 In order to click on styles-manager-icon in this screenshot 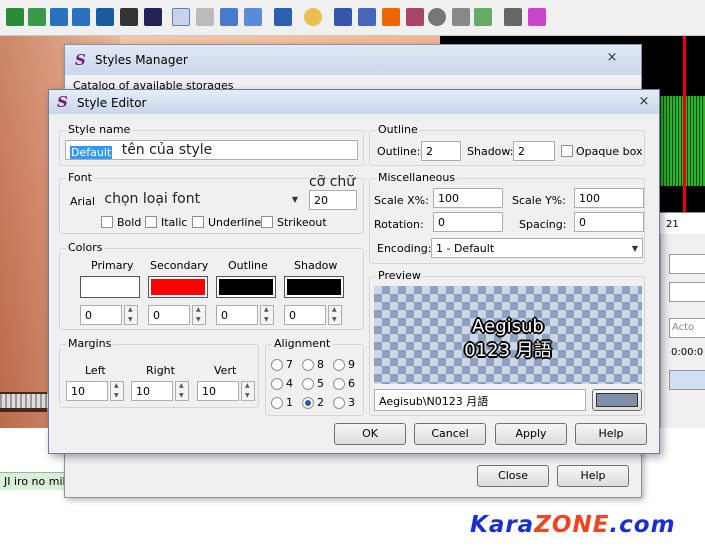, I will do `click(181, 17)`.